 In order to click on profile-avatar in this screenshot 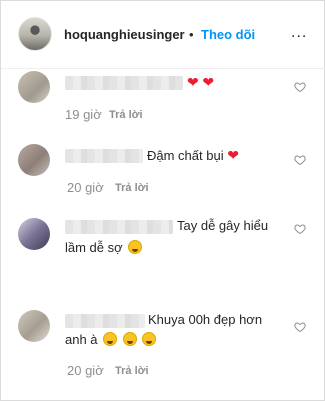, I will do `click(35, 34)`.